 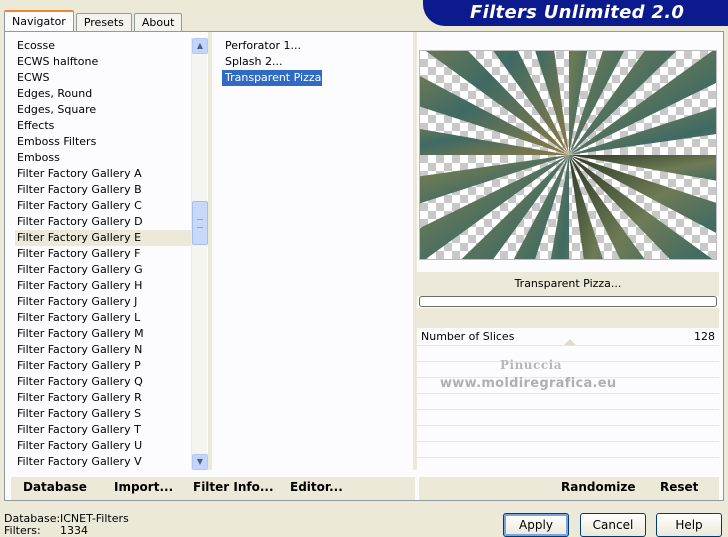 I want to click on category-scrollbar: ▲ ▼, so click(x=199, y=254).